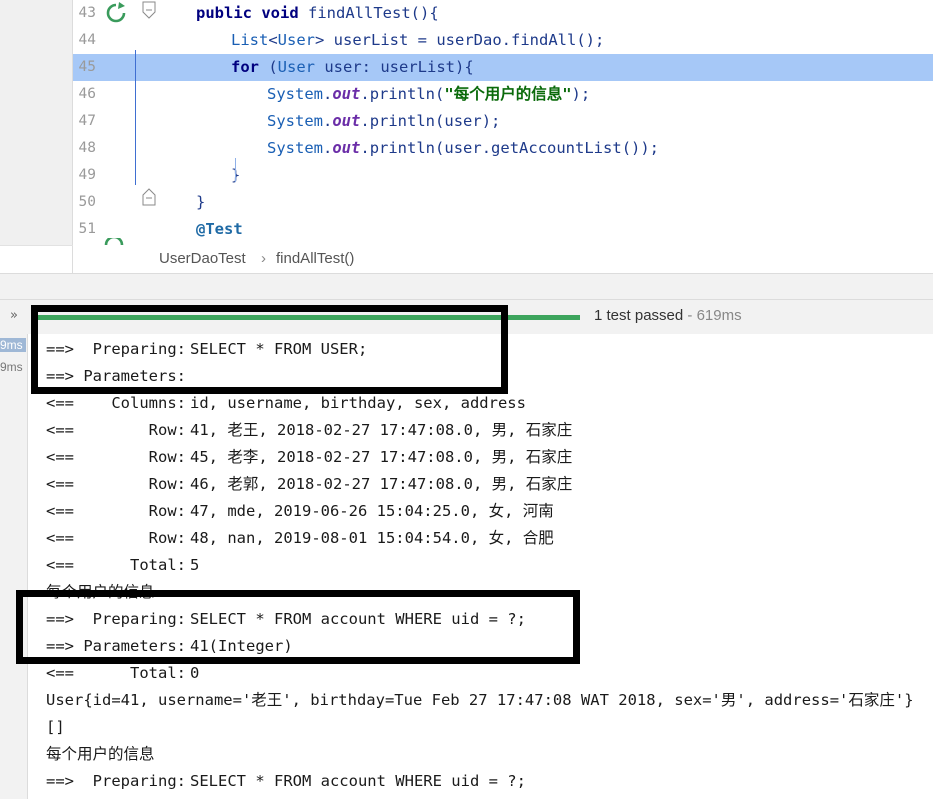 This screenshot has width=933, height=799. What do you see at coordinates (14, 566) in the screenshot?
I see `test-tree-panel` at bounding box center [14, 566].